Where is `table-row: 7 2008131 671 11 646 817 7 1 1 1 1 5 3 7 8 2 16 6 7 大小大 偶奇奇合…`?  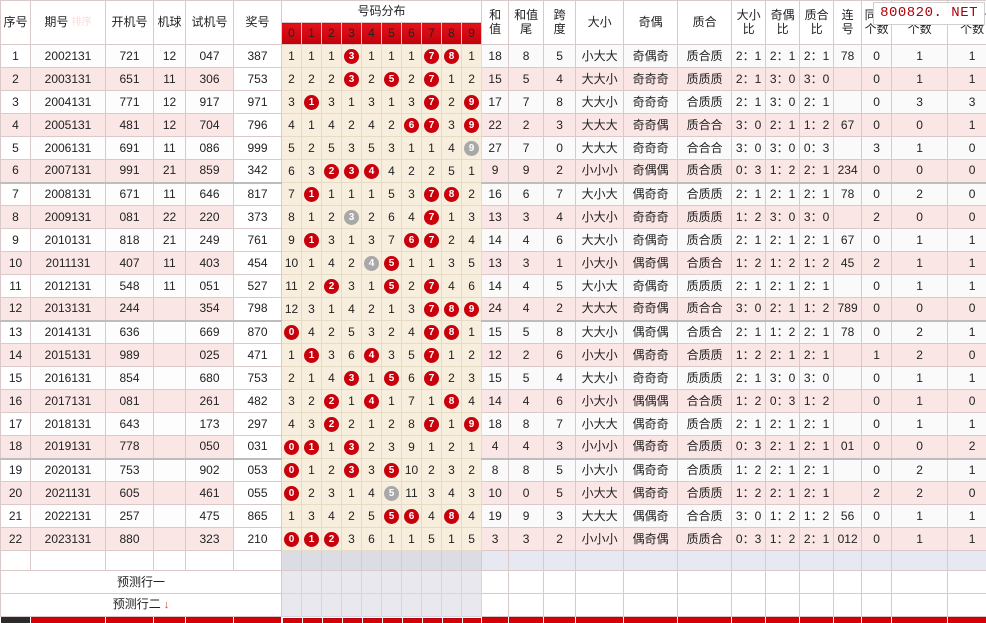 table-row: 7 2008131 671 11 646 817 7 1 1 1 1 5 3 7 8 2 16 6 7 大小大 偶奇奇合… is located at coordinates (493, 193).